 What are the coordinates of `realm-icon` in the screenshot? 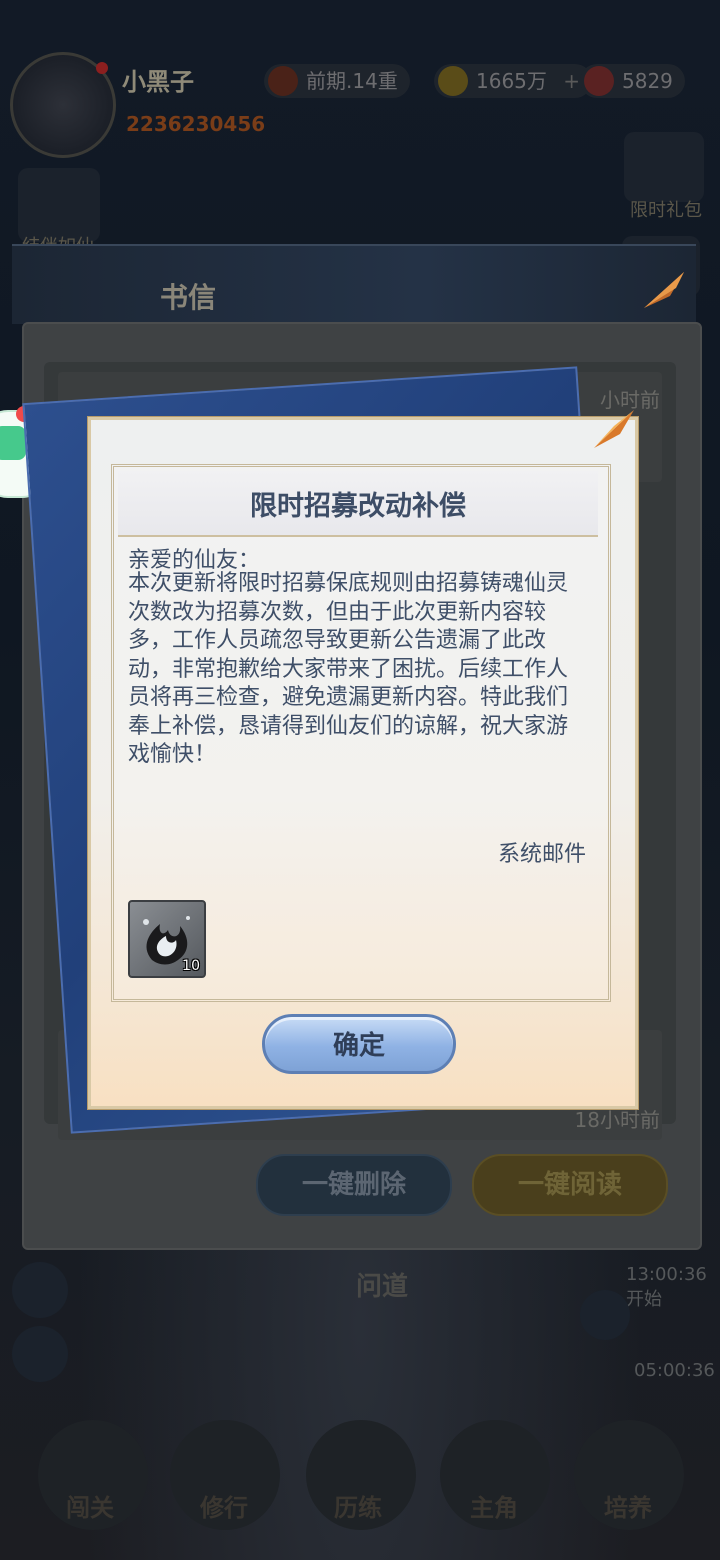 It's located at (283, 81).